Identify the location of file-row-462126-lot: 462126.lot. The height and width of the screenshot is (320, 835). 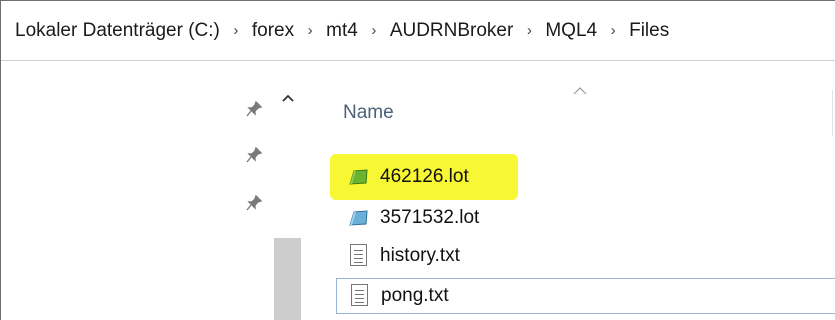
(424, 177).